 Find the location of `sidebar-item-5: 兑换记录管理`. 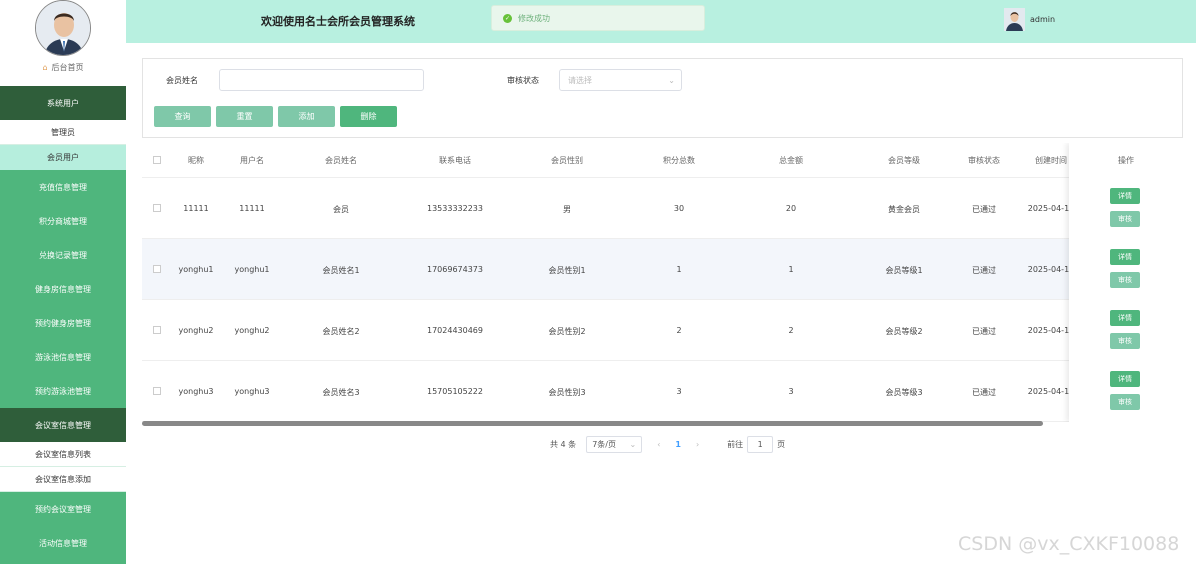

sidebar-item-5: 兑换记录管理 is located at coordinates (63, 255).